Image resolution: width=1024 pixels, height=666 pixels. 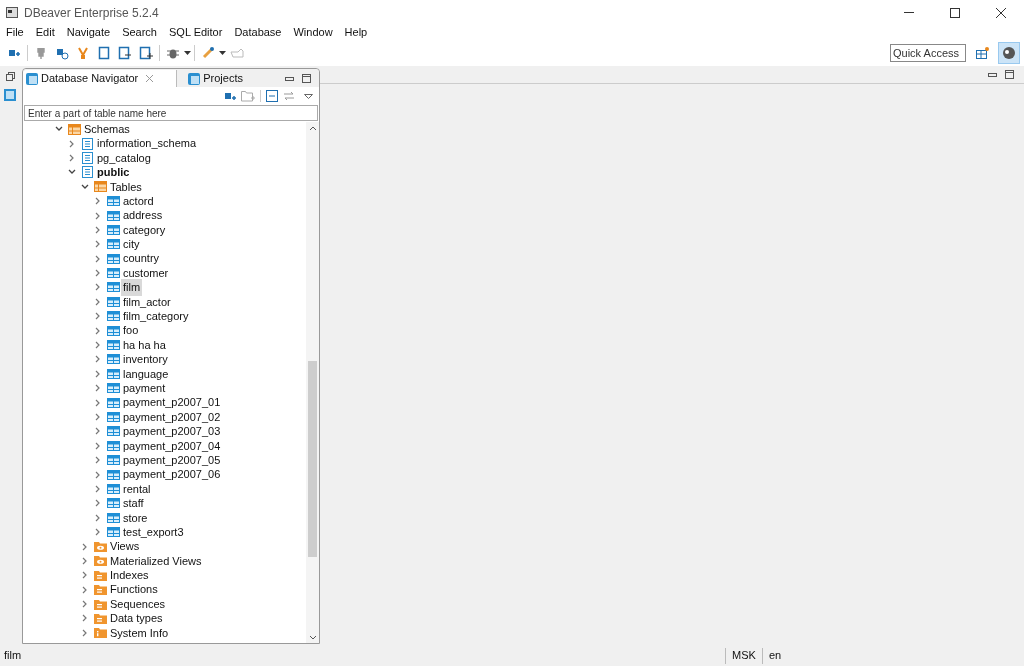 What do you see at coordinates (230, 96) in the screenshot?
I see `new-connection-icon` at bounding box center [230, 96].